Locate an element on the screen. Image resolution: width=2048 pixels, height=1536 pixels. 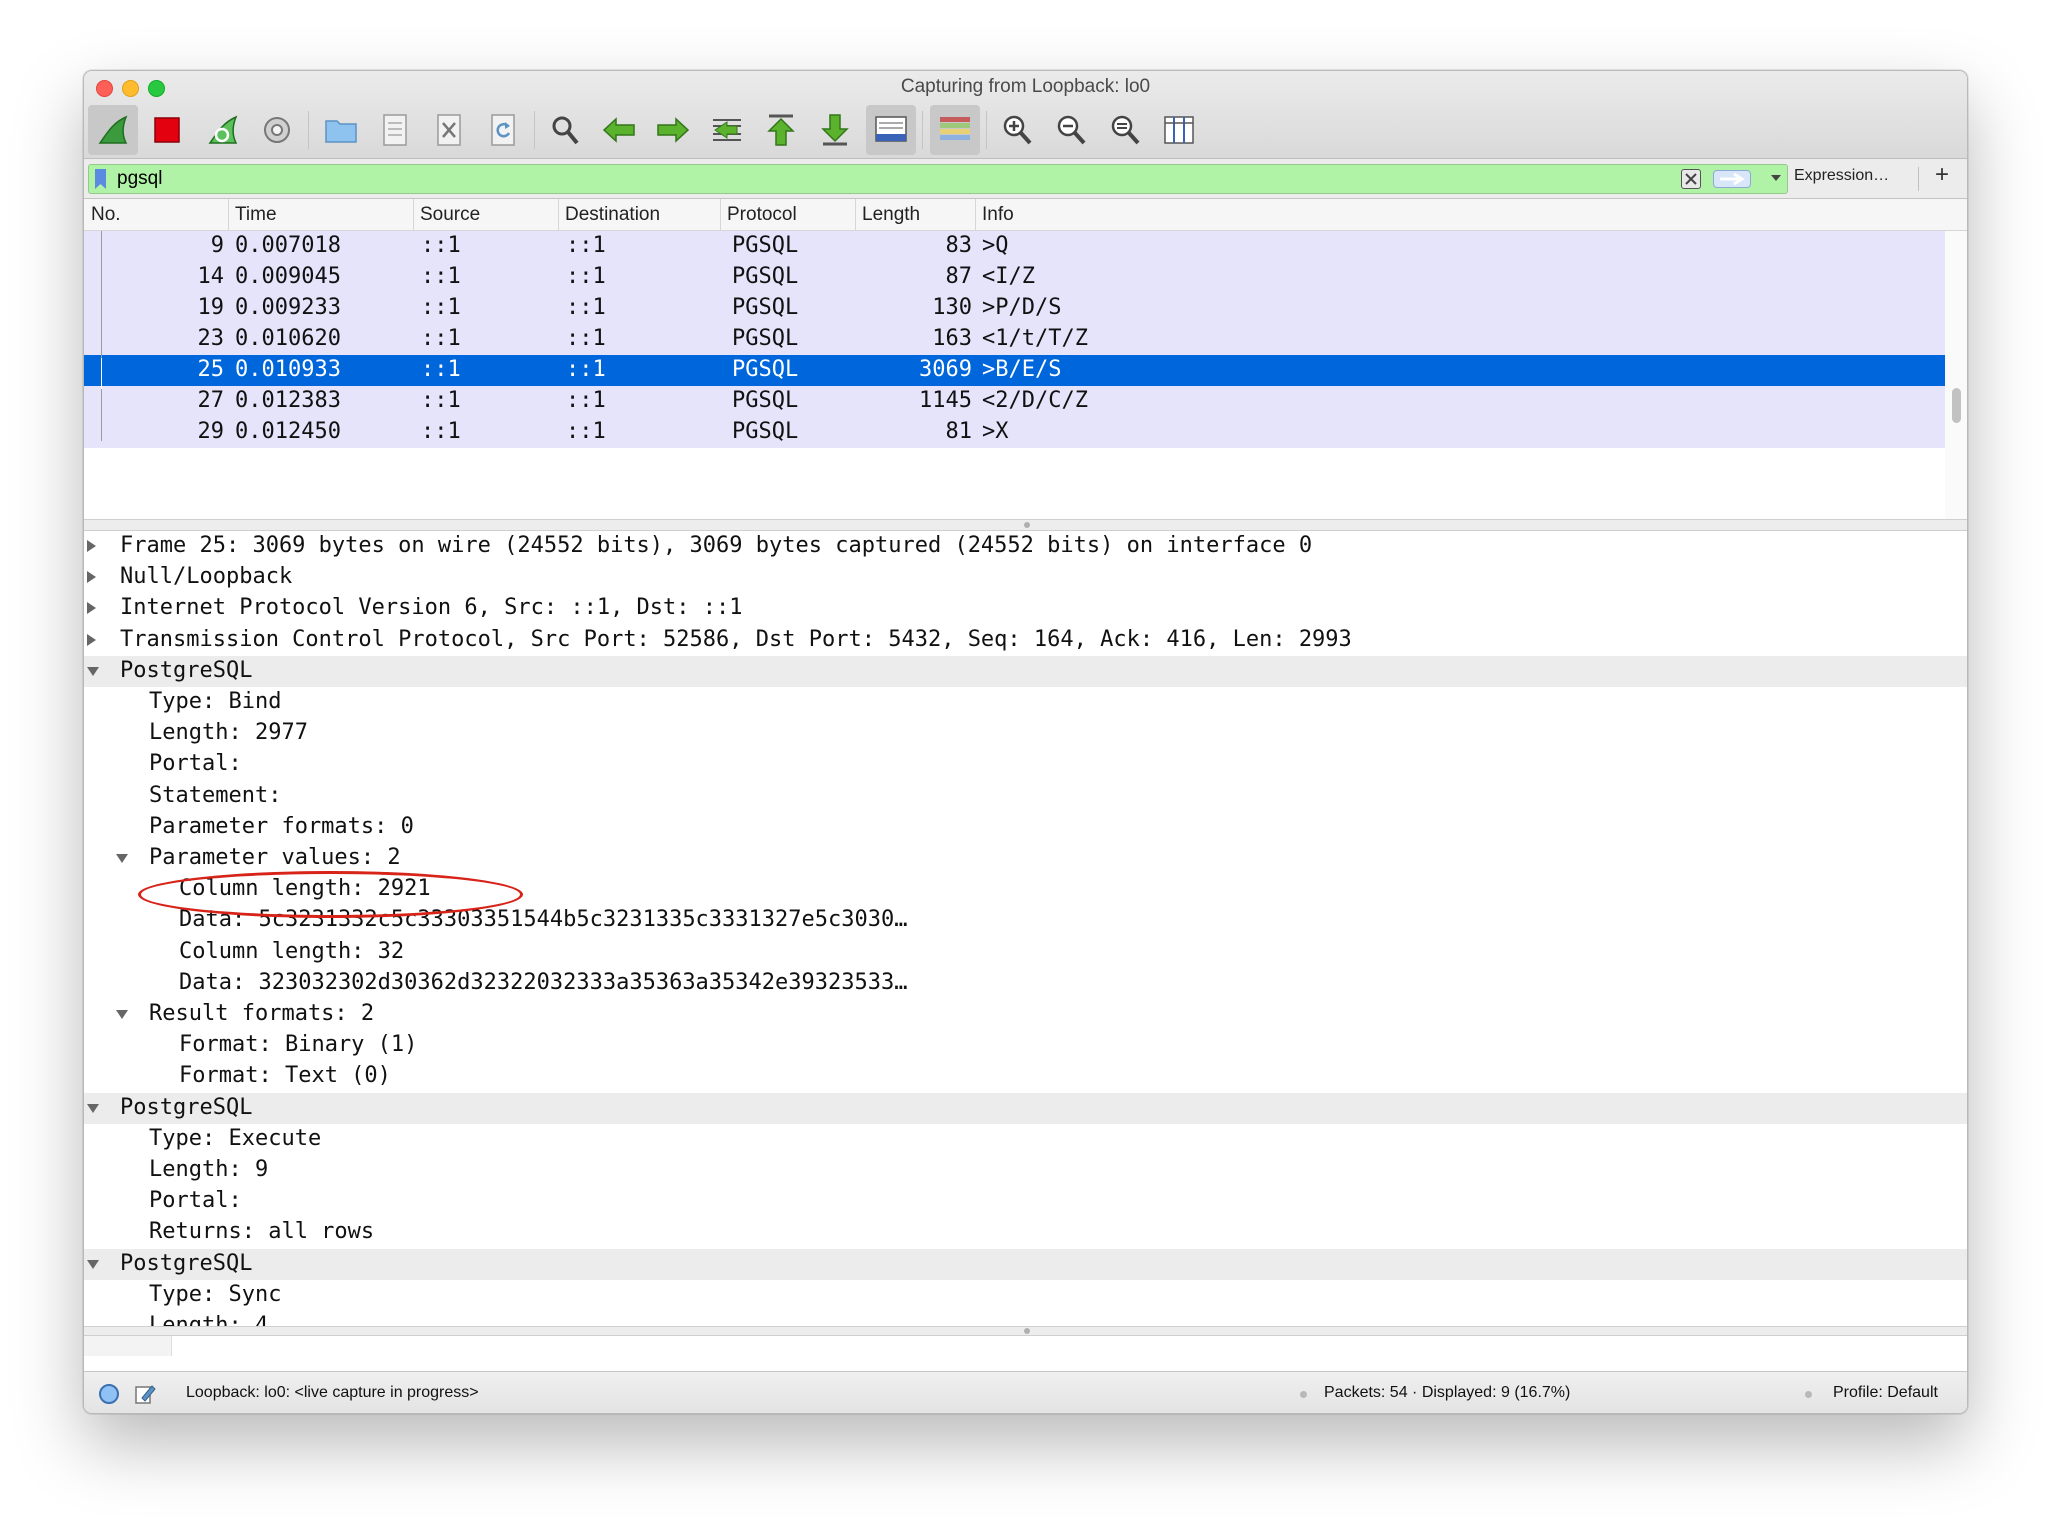
bookmark-icon is located at coordinates (100, 179).